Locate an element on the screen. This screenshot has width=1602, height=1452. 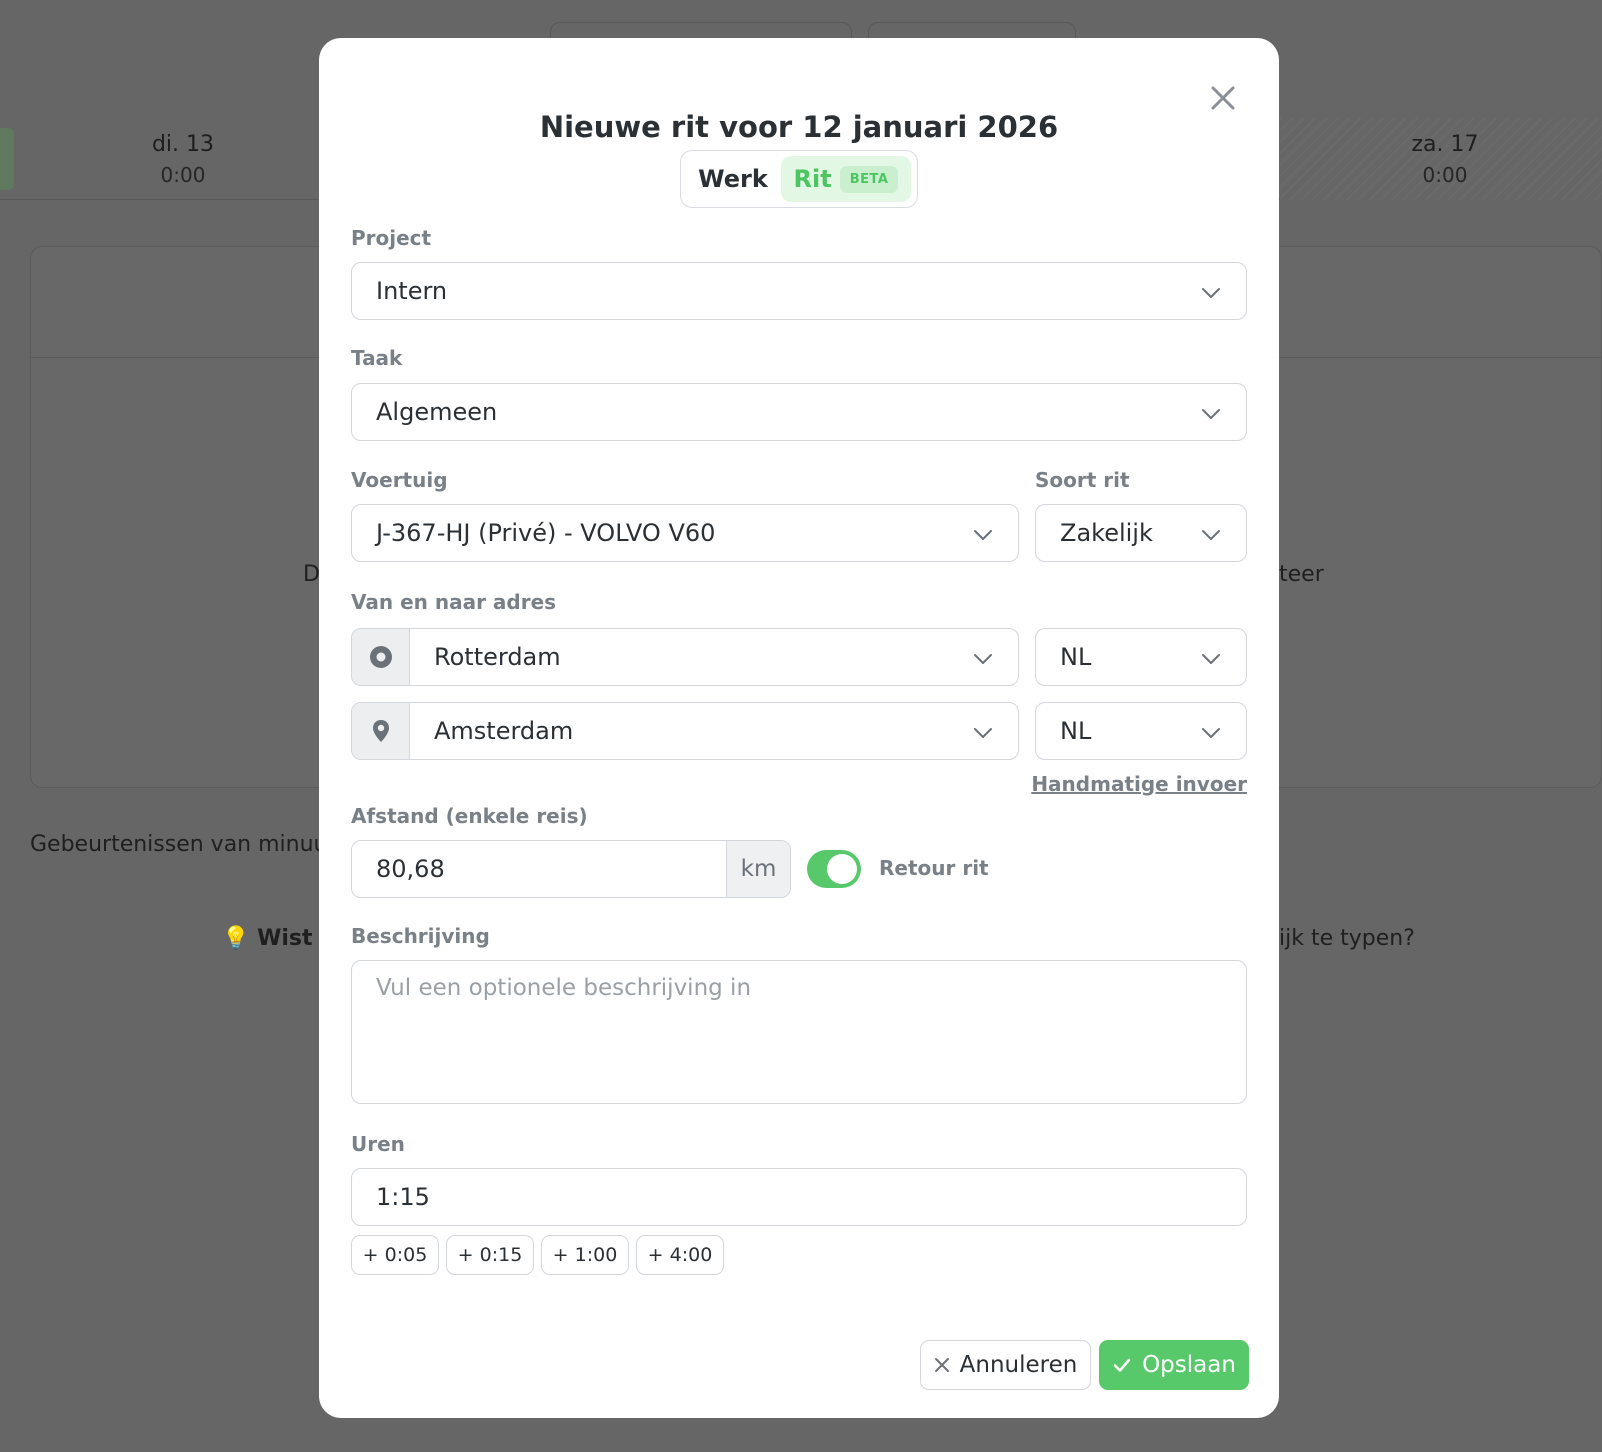
entry-type-toggle: Werk Rit BETA is located at coordinates (799, 179).